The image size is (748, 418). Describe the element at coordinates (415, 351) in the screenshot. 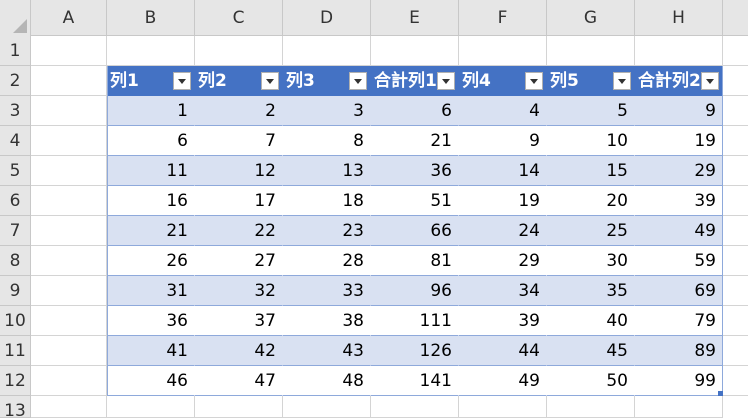

I see `table-data-cell: 126` at that location.